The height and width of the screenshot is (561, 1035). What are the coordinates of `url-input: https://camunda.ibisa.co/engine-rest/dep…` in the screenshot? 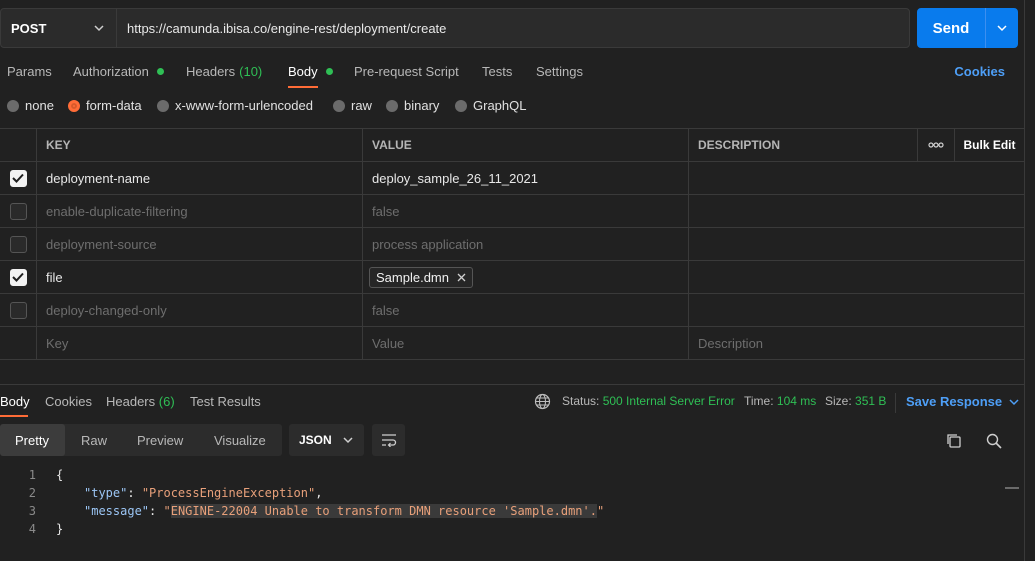 It's located at (281, 28).